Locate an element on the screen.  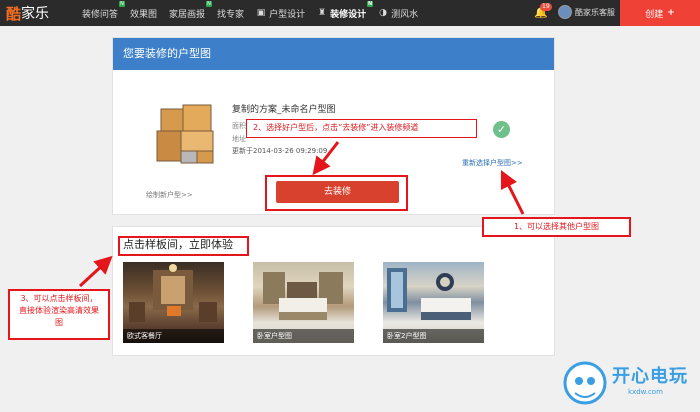
watermark-url: kxdw.com is located at coordinates (645, 392).